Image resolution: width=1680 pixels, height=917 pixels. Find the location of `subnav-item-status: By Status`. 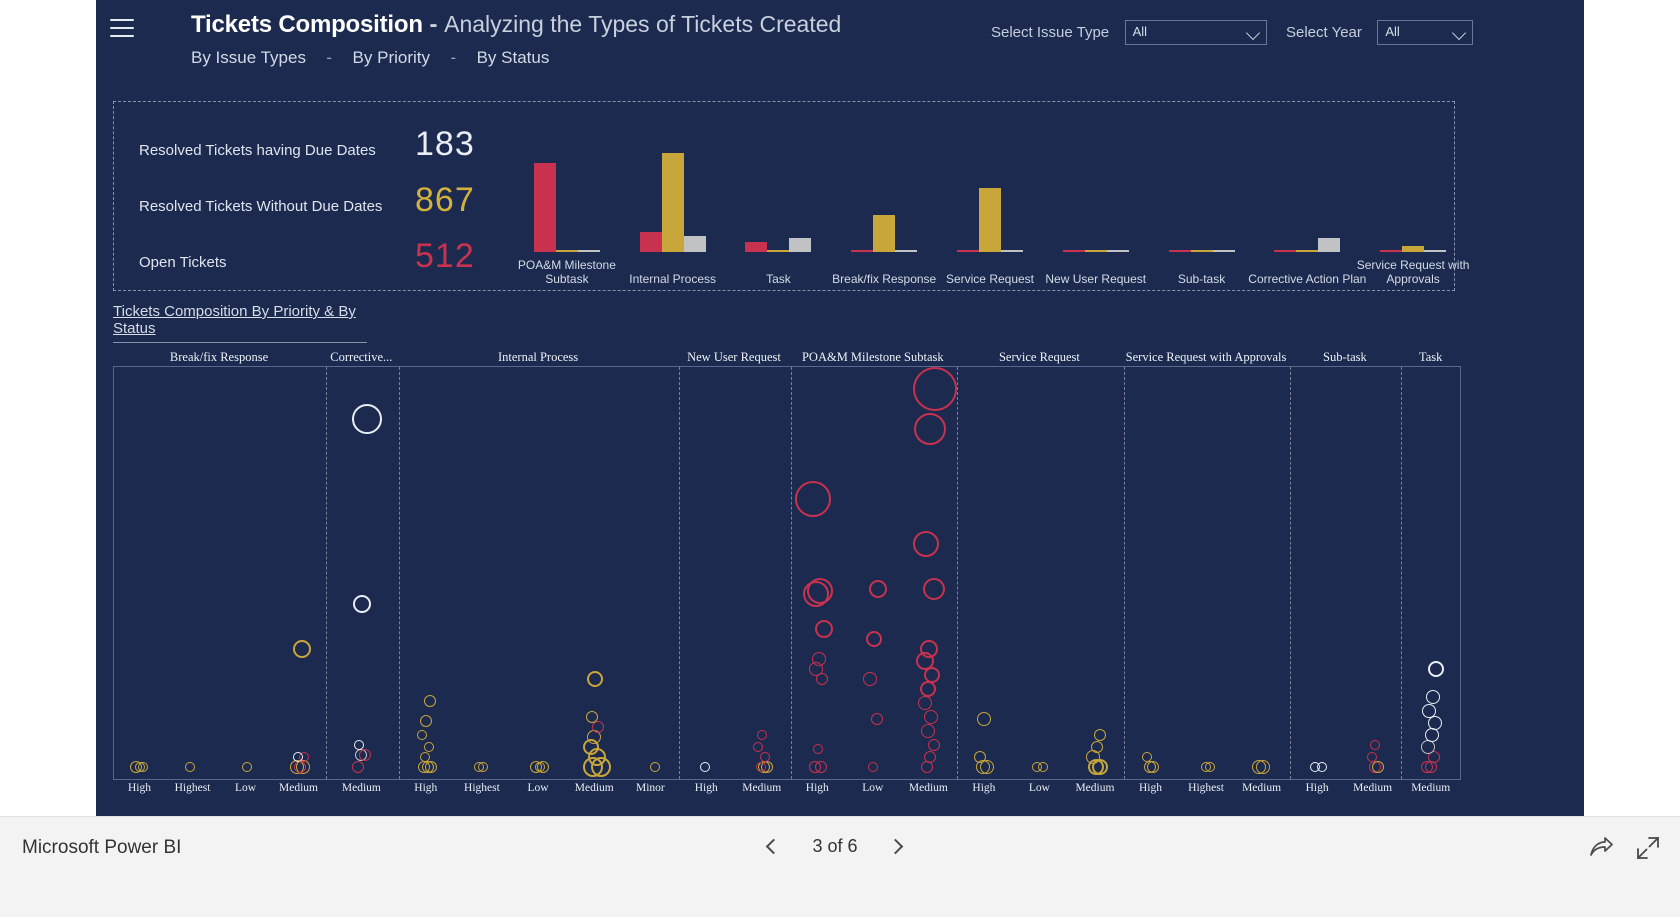

subnav-item-status: By Status is located at coordinates (513, 57).